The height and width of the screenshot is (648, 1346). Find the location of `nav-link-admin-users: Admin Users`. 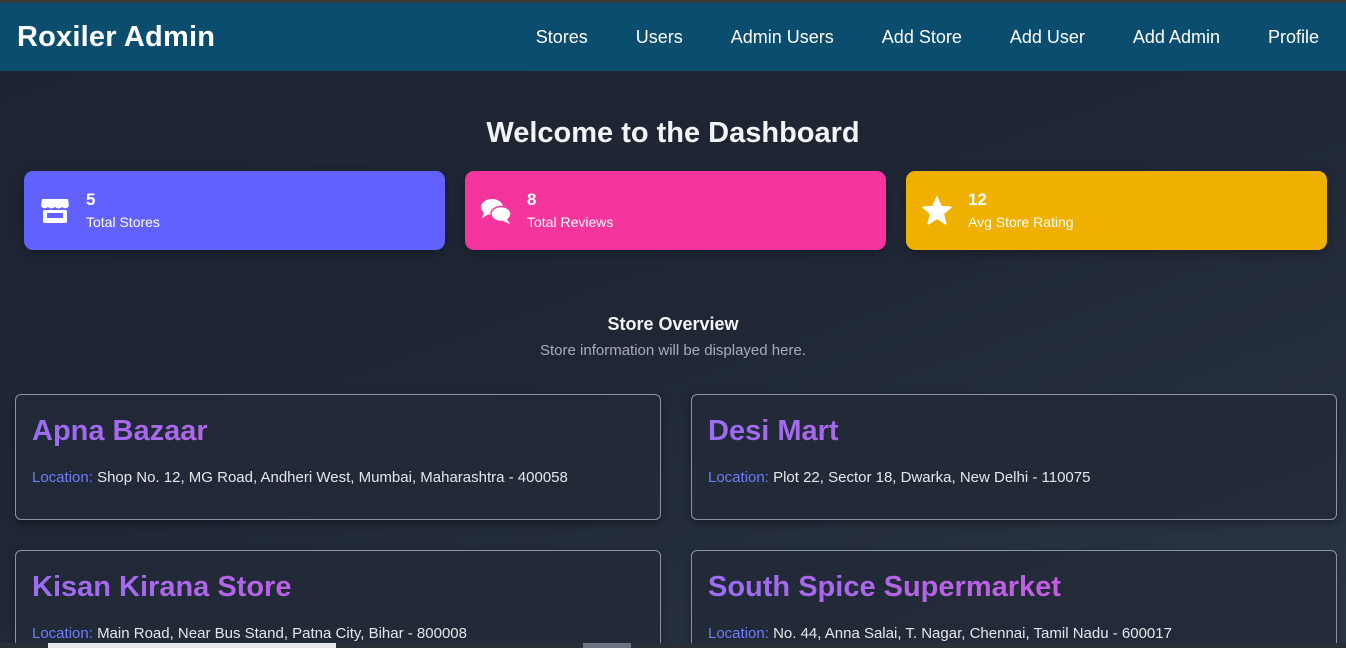

nav-link-admin-users: Admin Users is located at coordinates (782, 37).